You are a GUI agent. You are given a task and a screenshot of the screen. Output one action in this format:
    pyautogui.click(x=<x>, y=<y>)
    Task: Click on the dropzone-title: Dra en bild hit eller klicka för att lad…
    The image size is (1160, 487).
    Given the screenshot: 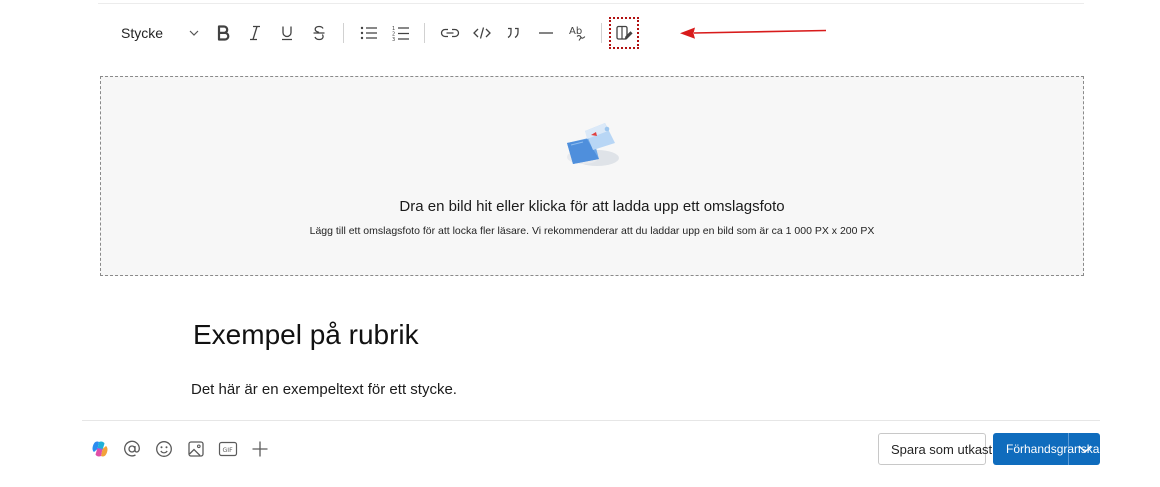 What is the action you would take?
    pyautogui.click(x=592, y=206)
    